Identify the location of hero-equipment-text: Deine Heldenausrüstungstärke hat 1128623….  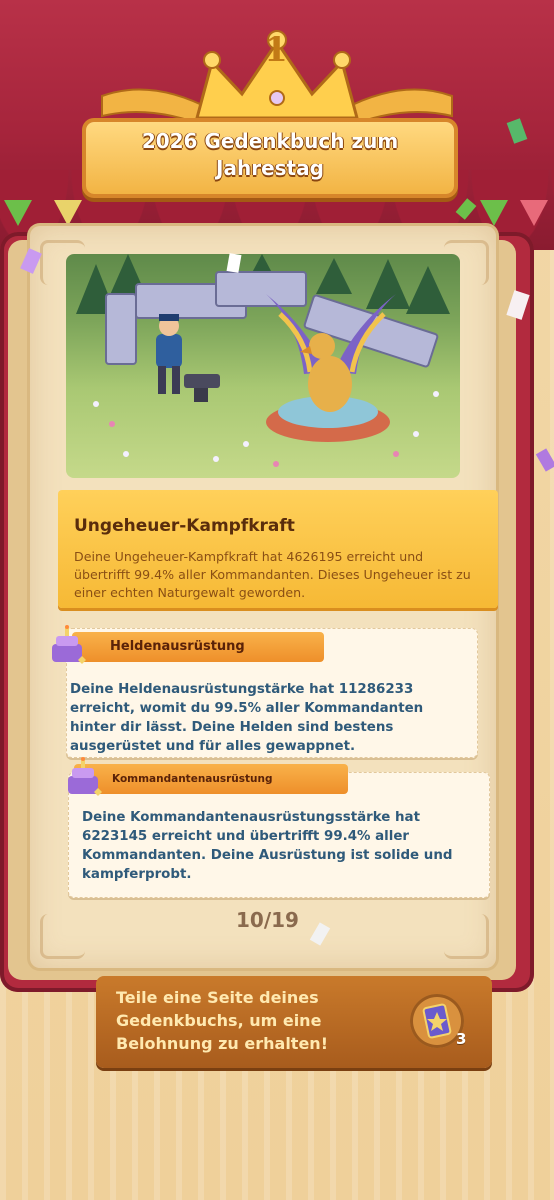
(247, 718).